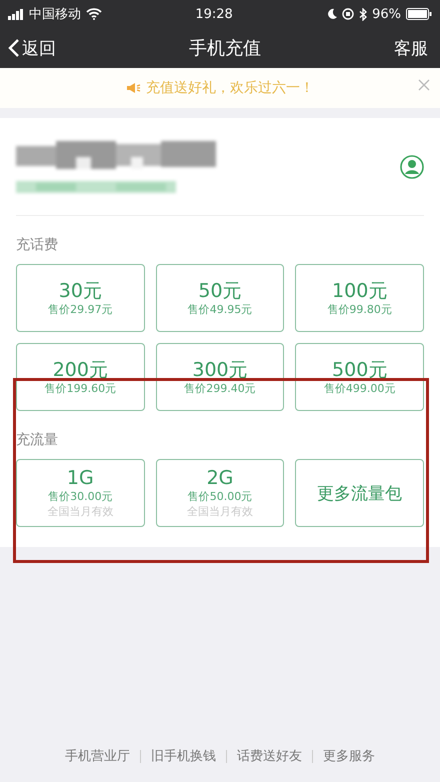 The width and height of the screenshot is (440, 782). Describe the element at coordinates (134, 88) in the screenshot. I see `speaker-icon` at that location.